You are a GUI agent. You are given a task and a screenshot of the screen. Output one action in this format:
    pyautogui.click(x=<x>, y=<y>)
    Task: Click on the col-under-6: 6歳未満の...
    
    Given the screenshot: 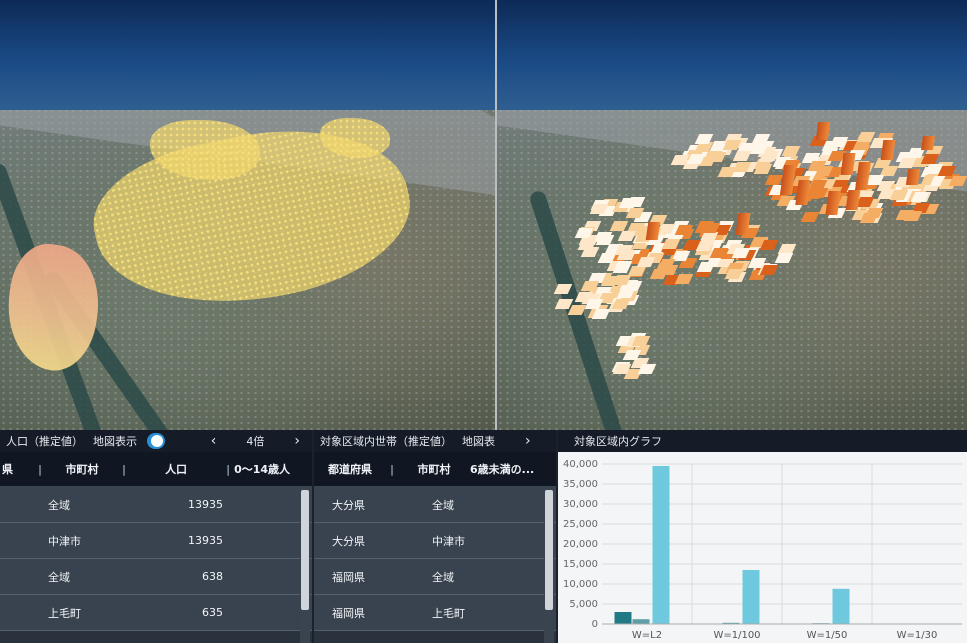 What is the action you would take?
    pyautogui.click(x=505, y=469)
    